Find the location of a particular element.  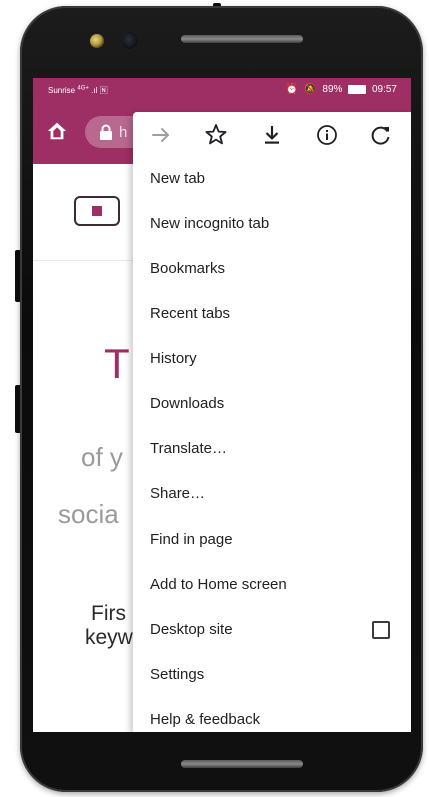

page-info-button is located at coordinates (327, 135).